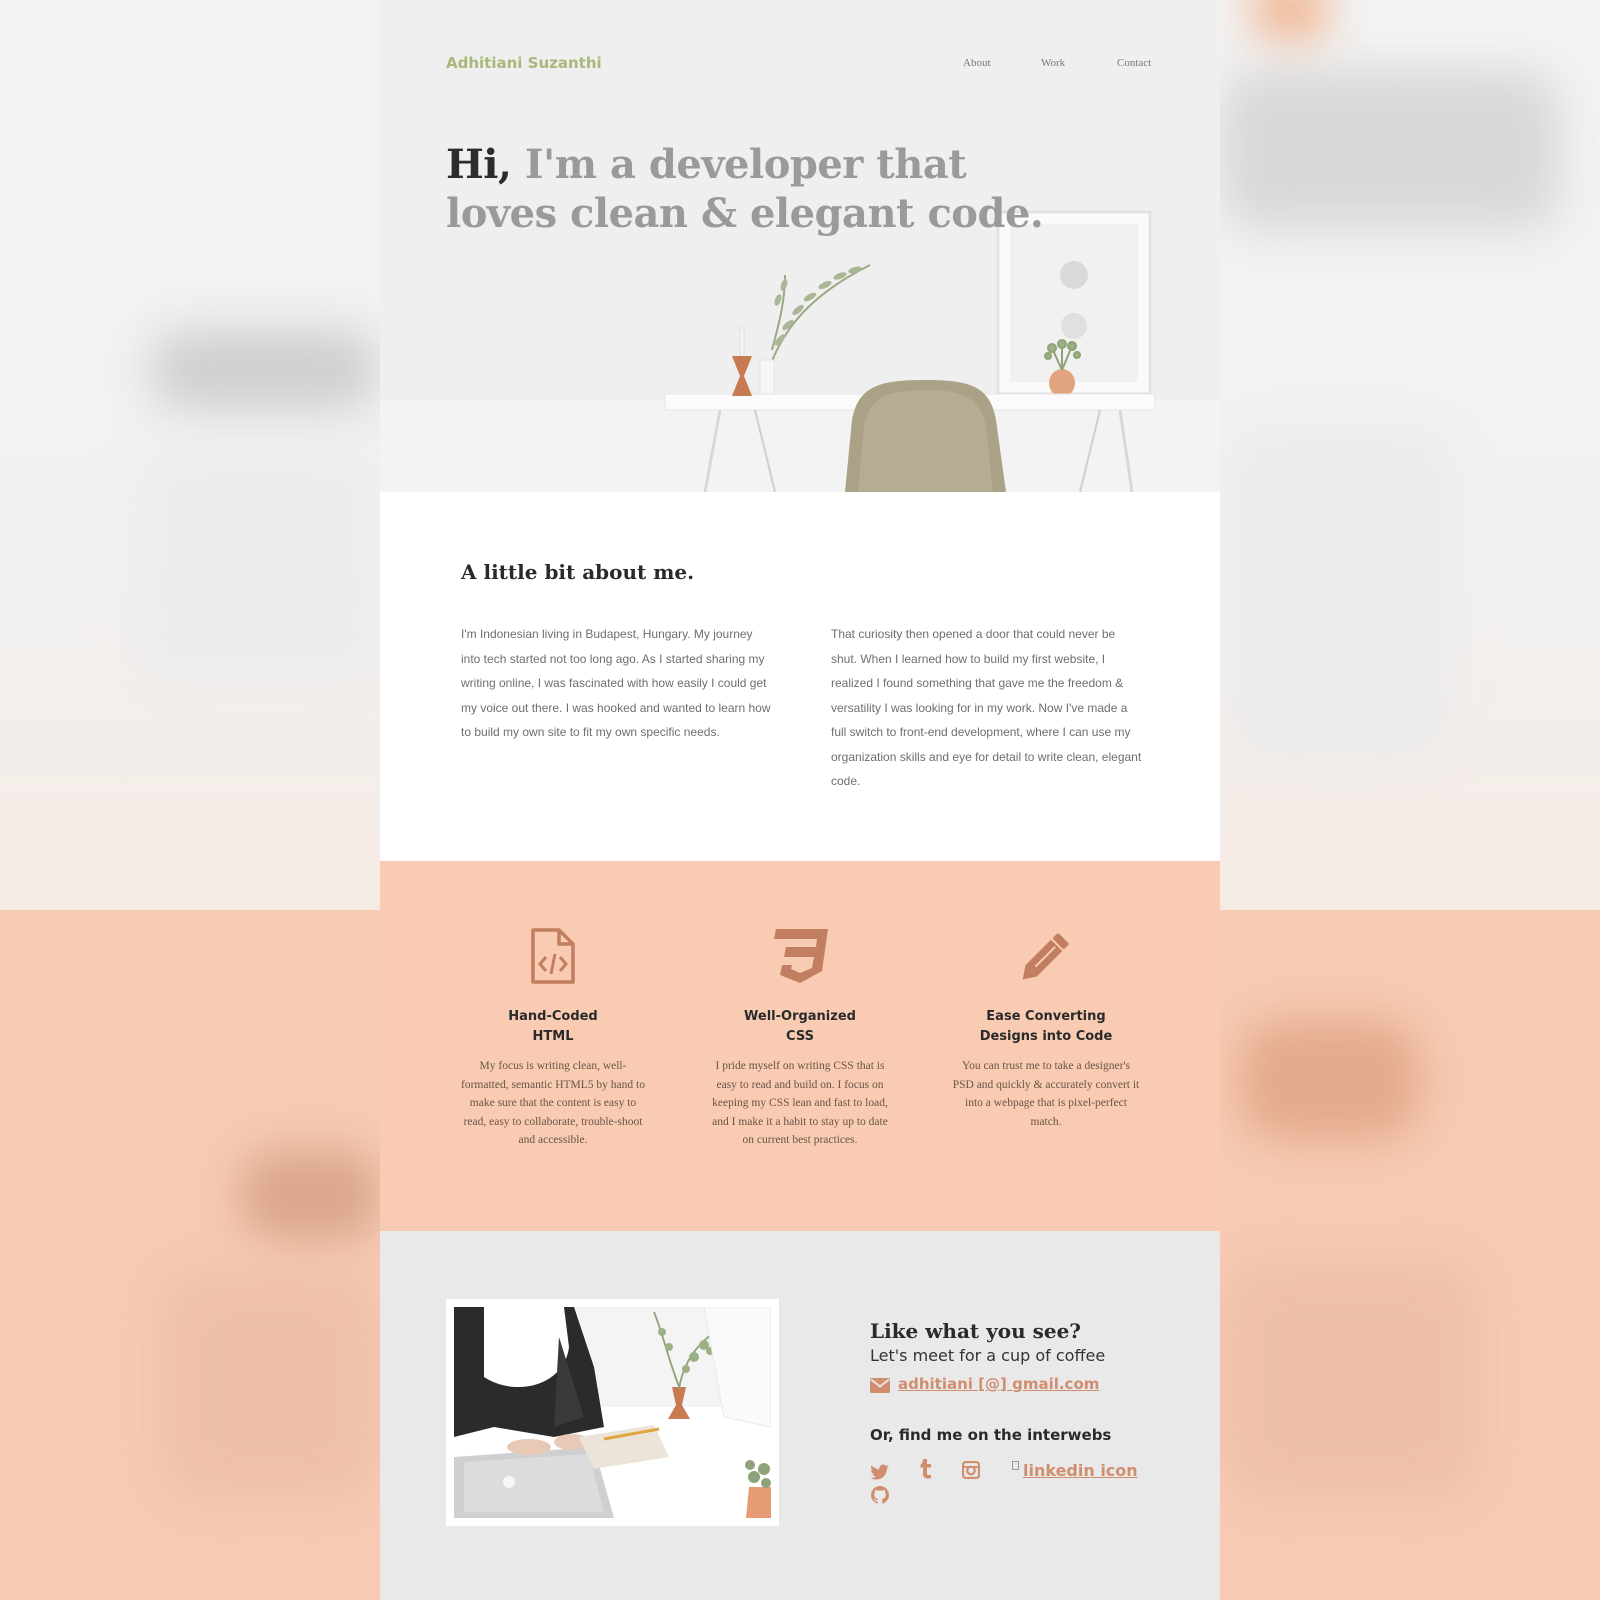 The width and height of the screenshot is (1600, 1600). Describe the element at coordinates (800, 67) in the screenshot. I see `main-nav: About Work Contact` at that location.